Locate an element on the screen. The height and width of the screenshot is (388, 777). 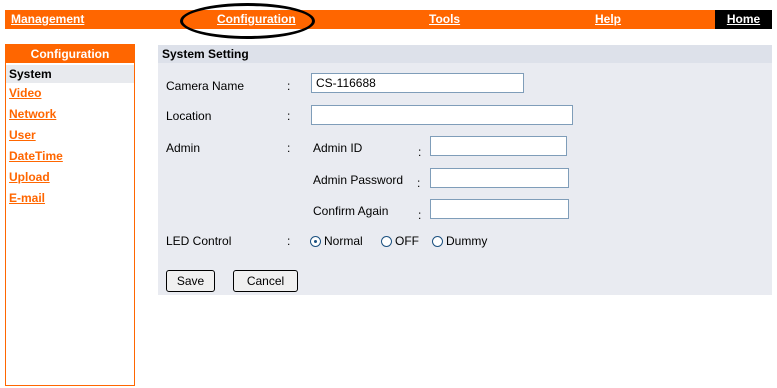
led-off-option: OFF is located at coordinates (400, 241).